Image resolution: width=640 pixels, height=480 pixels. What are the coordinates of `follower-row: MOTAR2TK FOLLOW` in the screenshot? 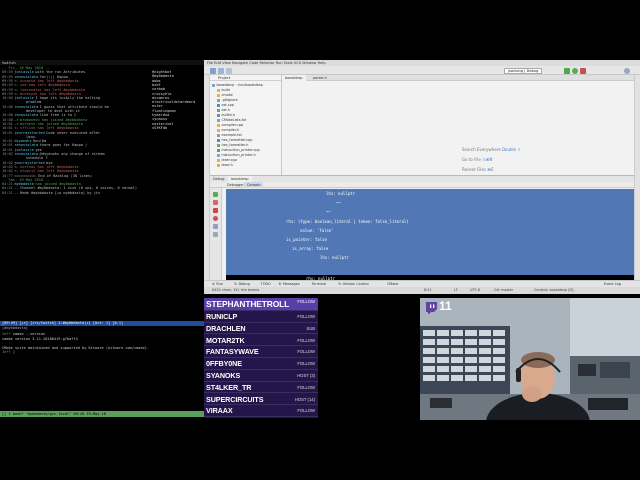 It's located at (261, 341).